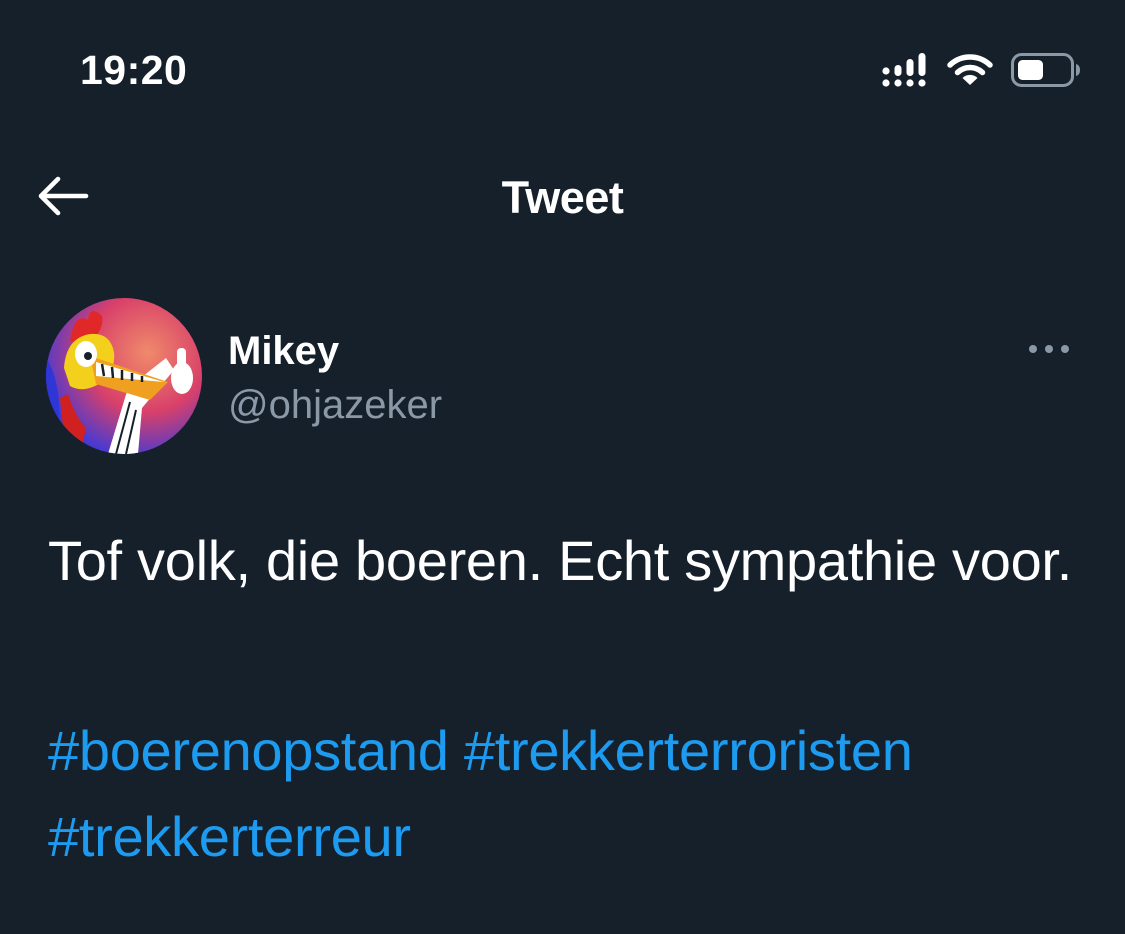 The width and height of the screenshot is (1125, 934). I want to click on status-bar-icons, so click(981, 70).